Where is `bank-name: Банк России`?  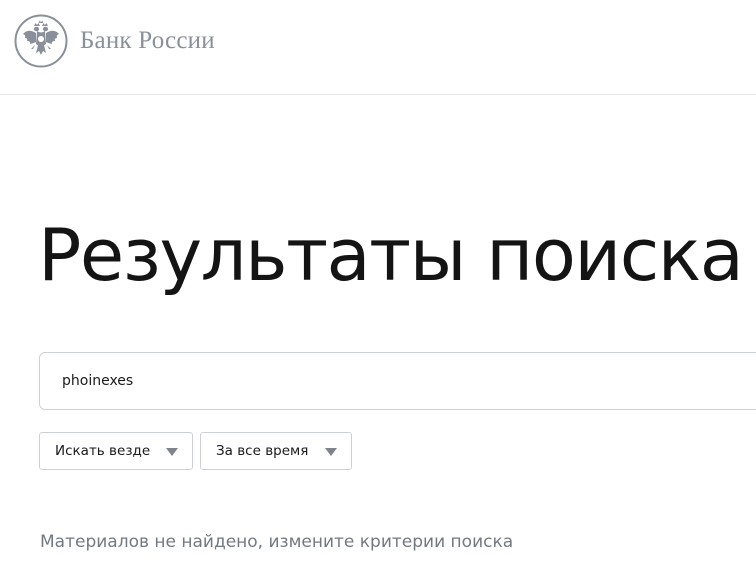 bank-name: Банк России is located at coordinates (147, 40).